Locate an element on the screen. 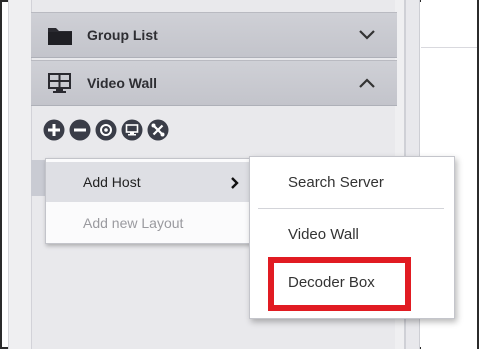  context-menu: Add Host Add new Layout is located at coordinates (148, 201).